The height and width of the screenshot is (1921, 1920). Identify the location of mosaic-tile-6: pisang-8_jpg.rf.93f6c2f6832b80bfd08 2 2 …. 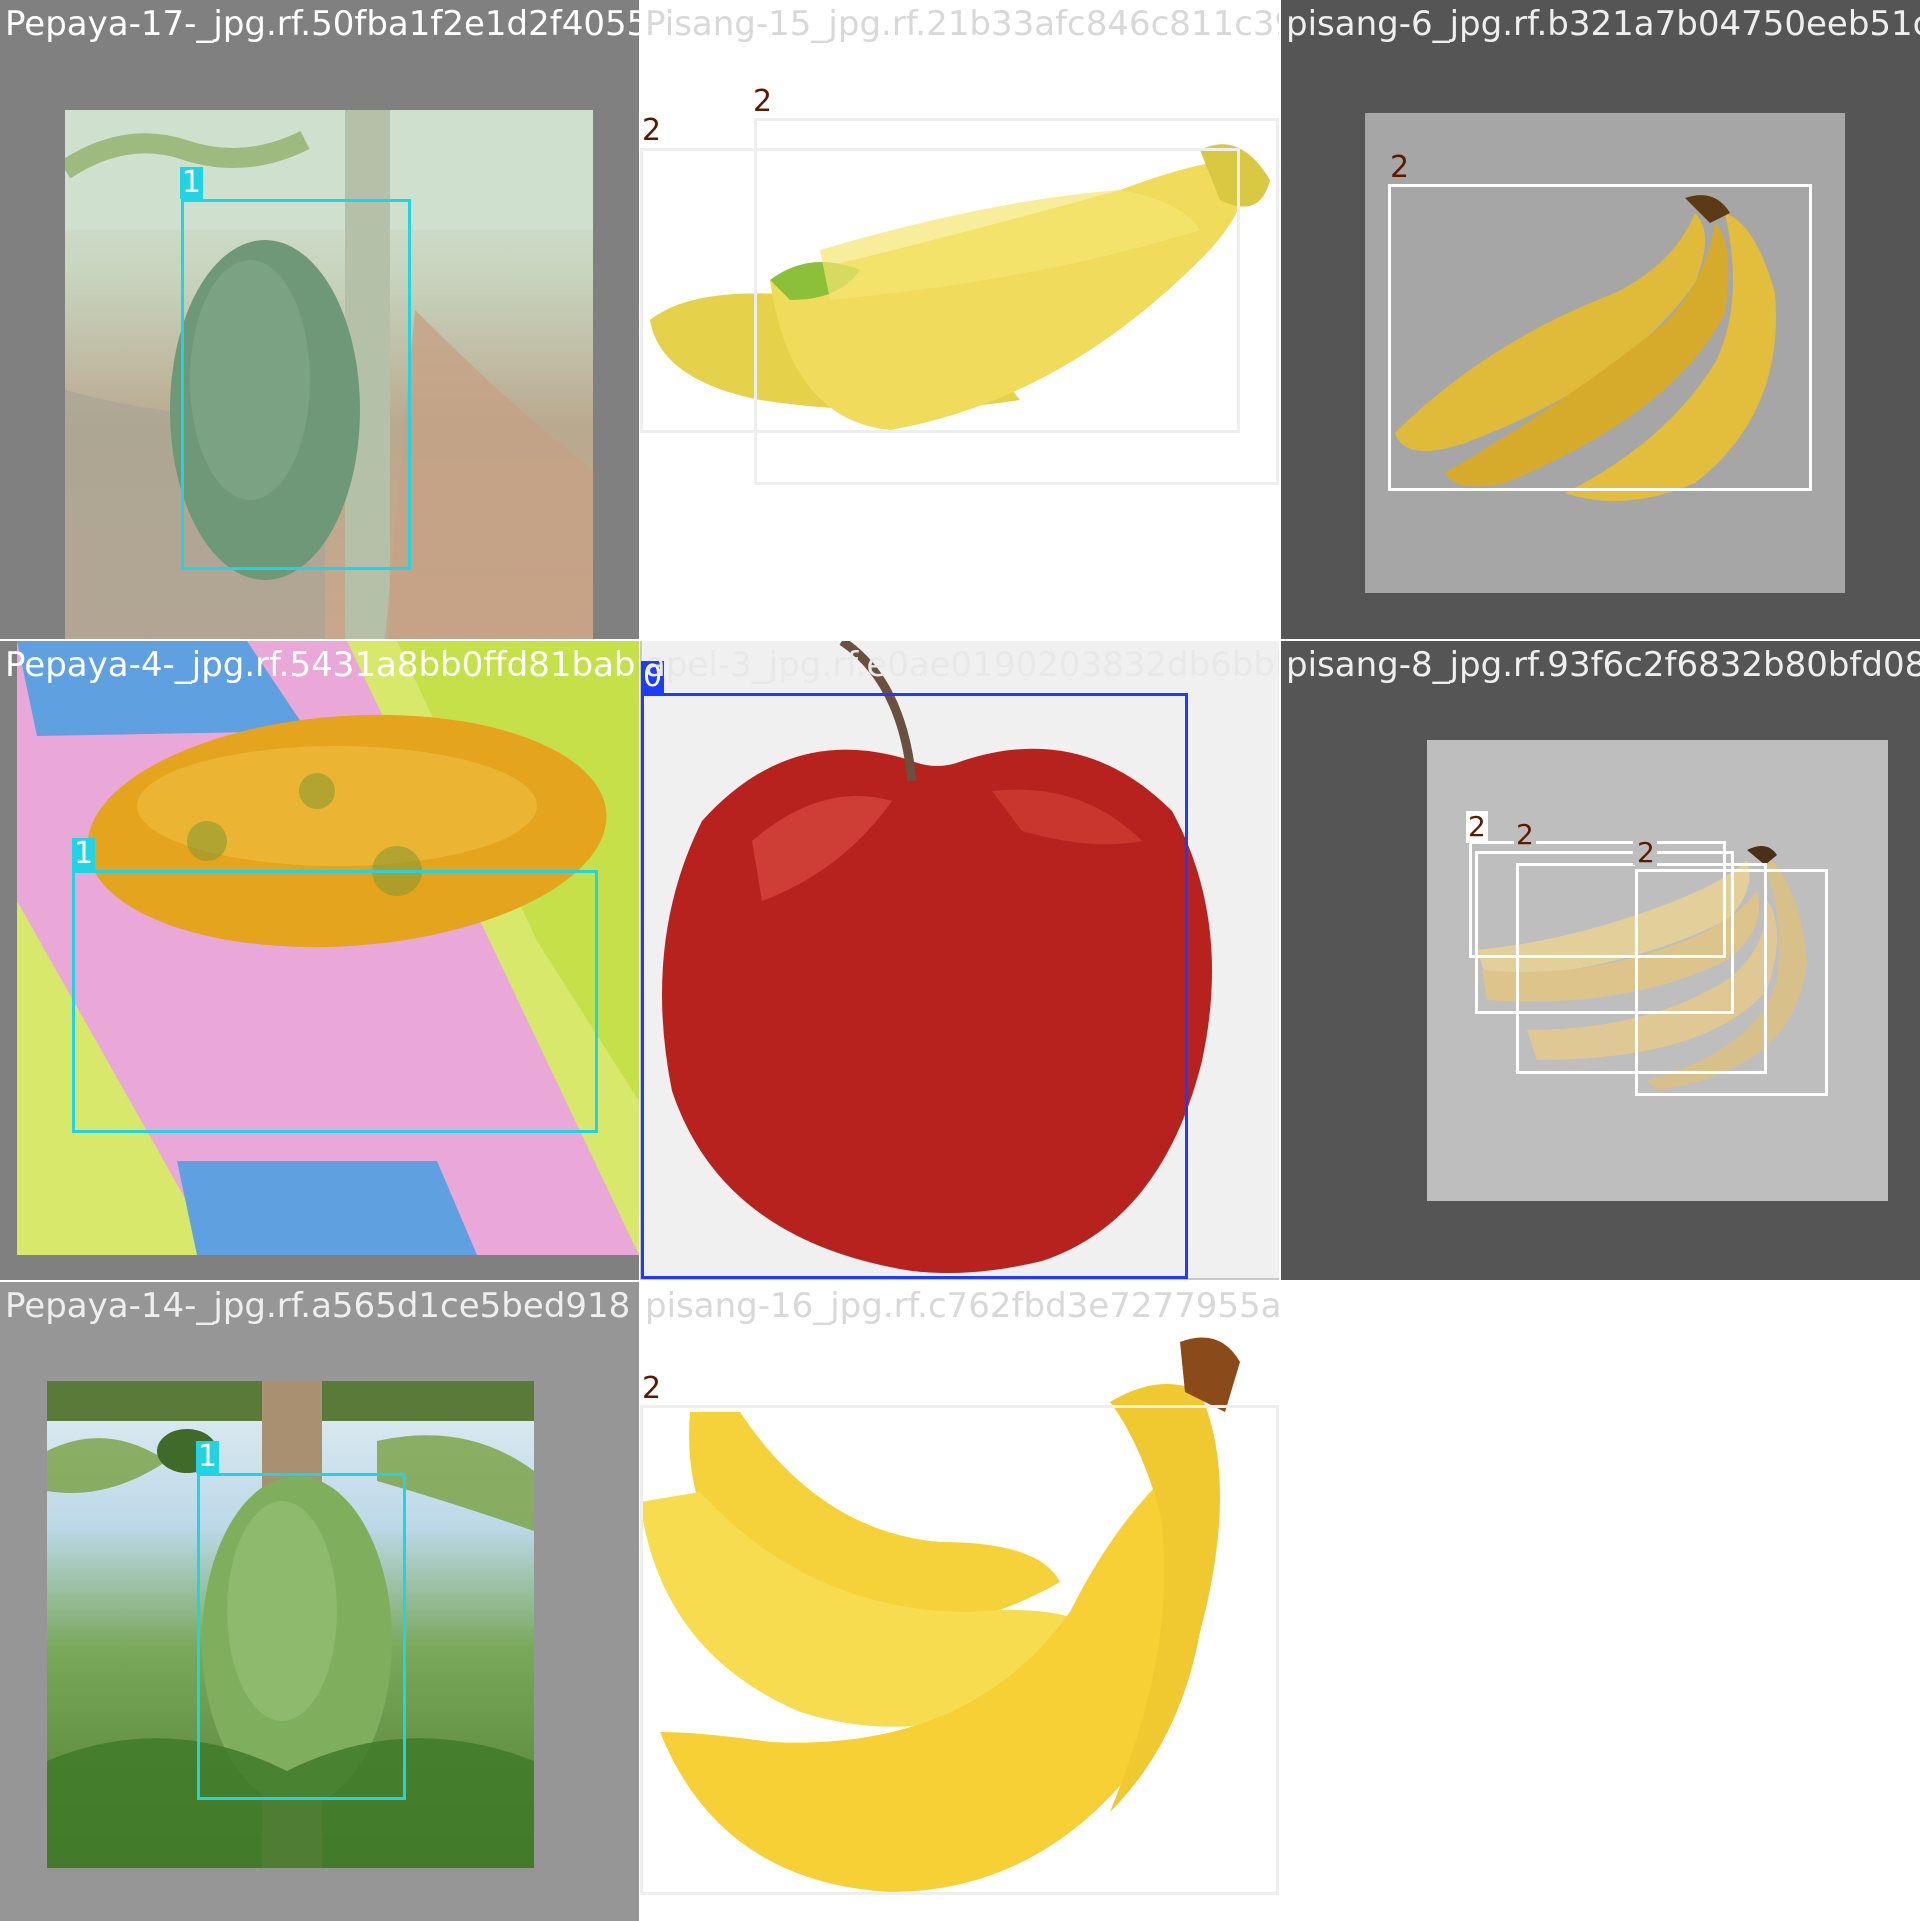
(1600, 960).